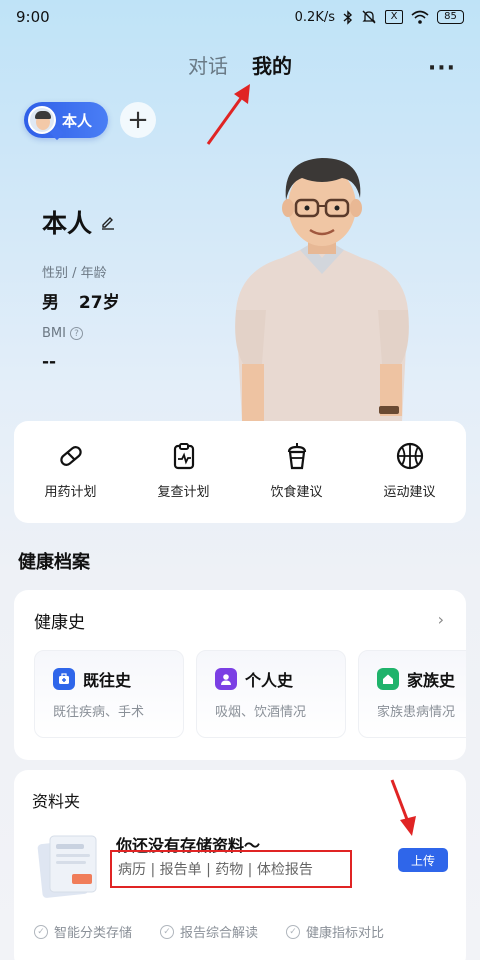  What do you see at coordinates (183, 492) in the screenshot?
I see `quick-action-label: 复查计划` at bounding box center [183, 492].